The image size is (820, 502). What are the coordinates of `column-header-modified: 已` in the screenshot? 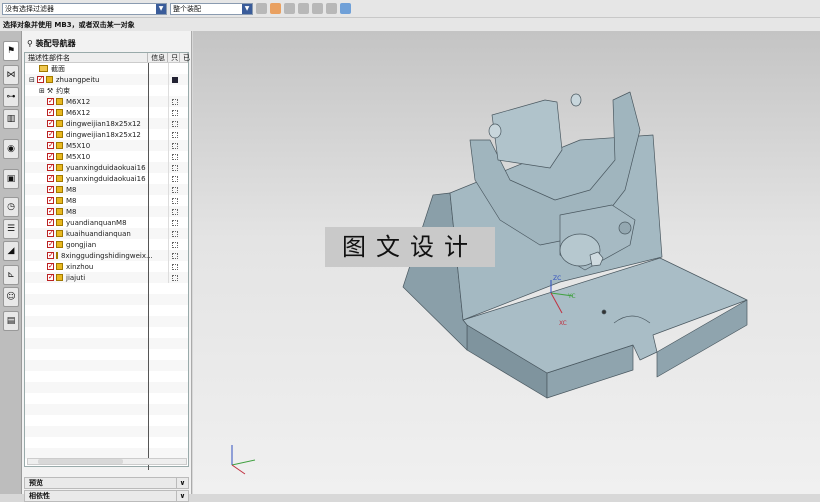 It's located at (185, 57).